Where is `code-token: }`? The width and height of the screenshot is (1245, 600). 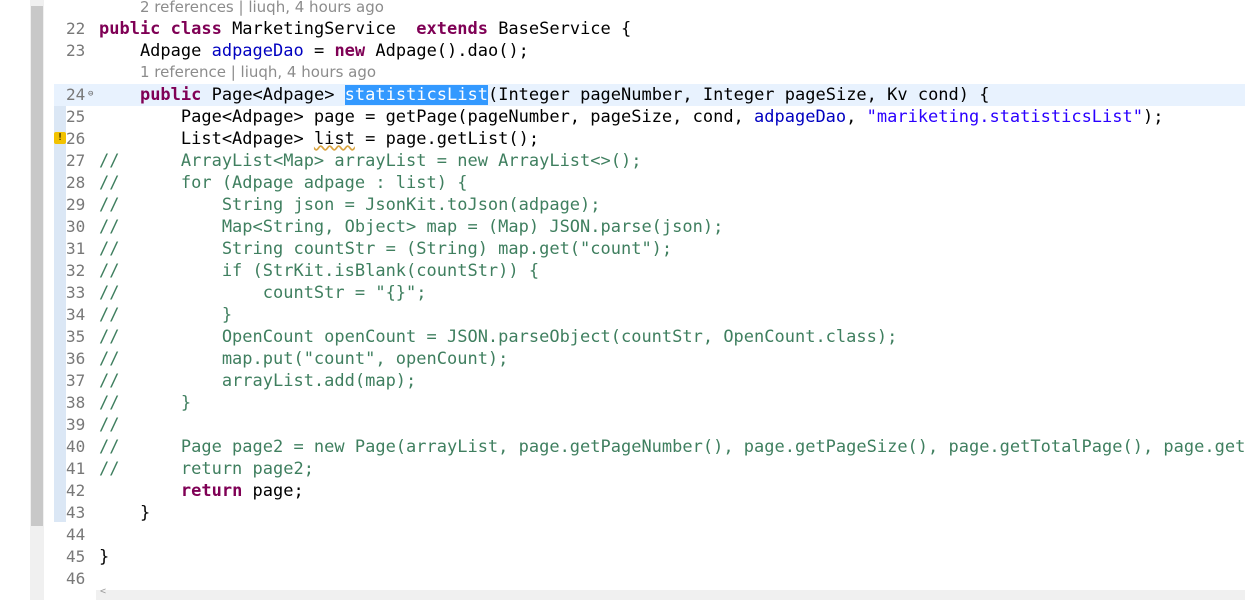
code-token: } is located at coordinates (125, 513).